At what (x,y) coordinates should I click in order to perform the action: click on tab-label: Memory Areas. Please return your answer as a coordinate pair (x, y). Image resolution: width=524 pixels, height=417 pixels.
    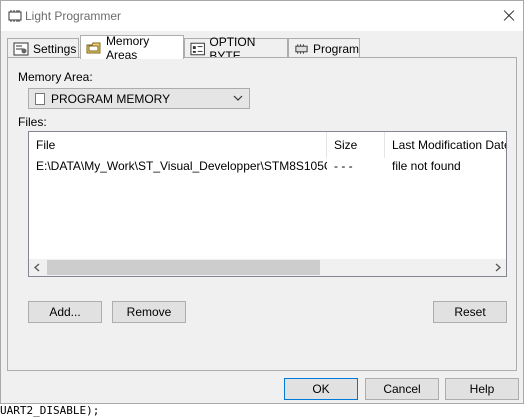
    Looking at the image, I should click on (127, 47).